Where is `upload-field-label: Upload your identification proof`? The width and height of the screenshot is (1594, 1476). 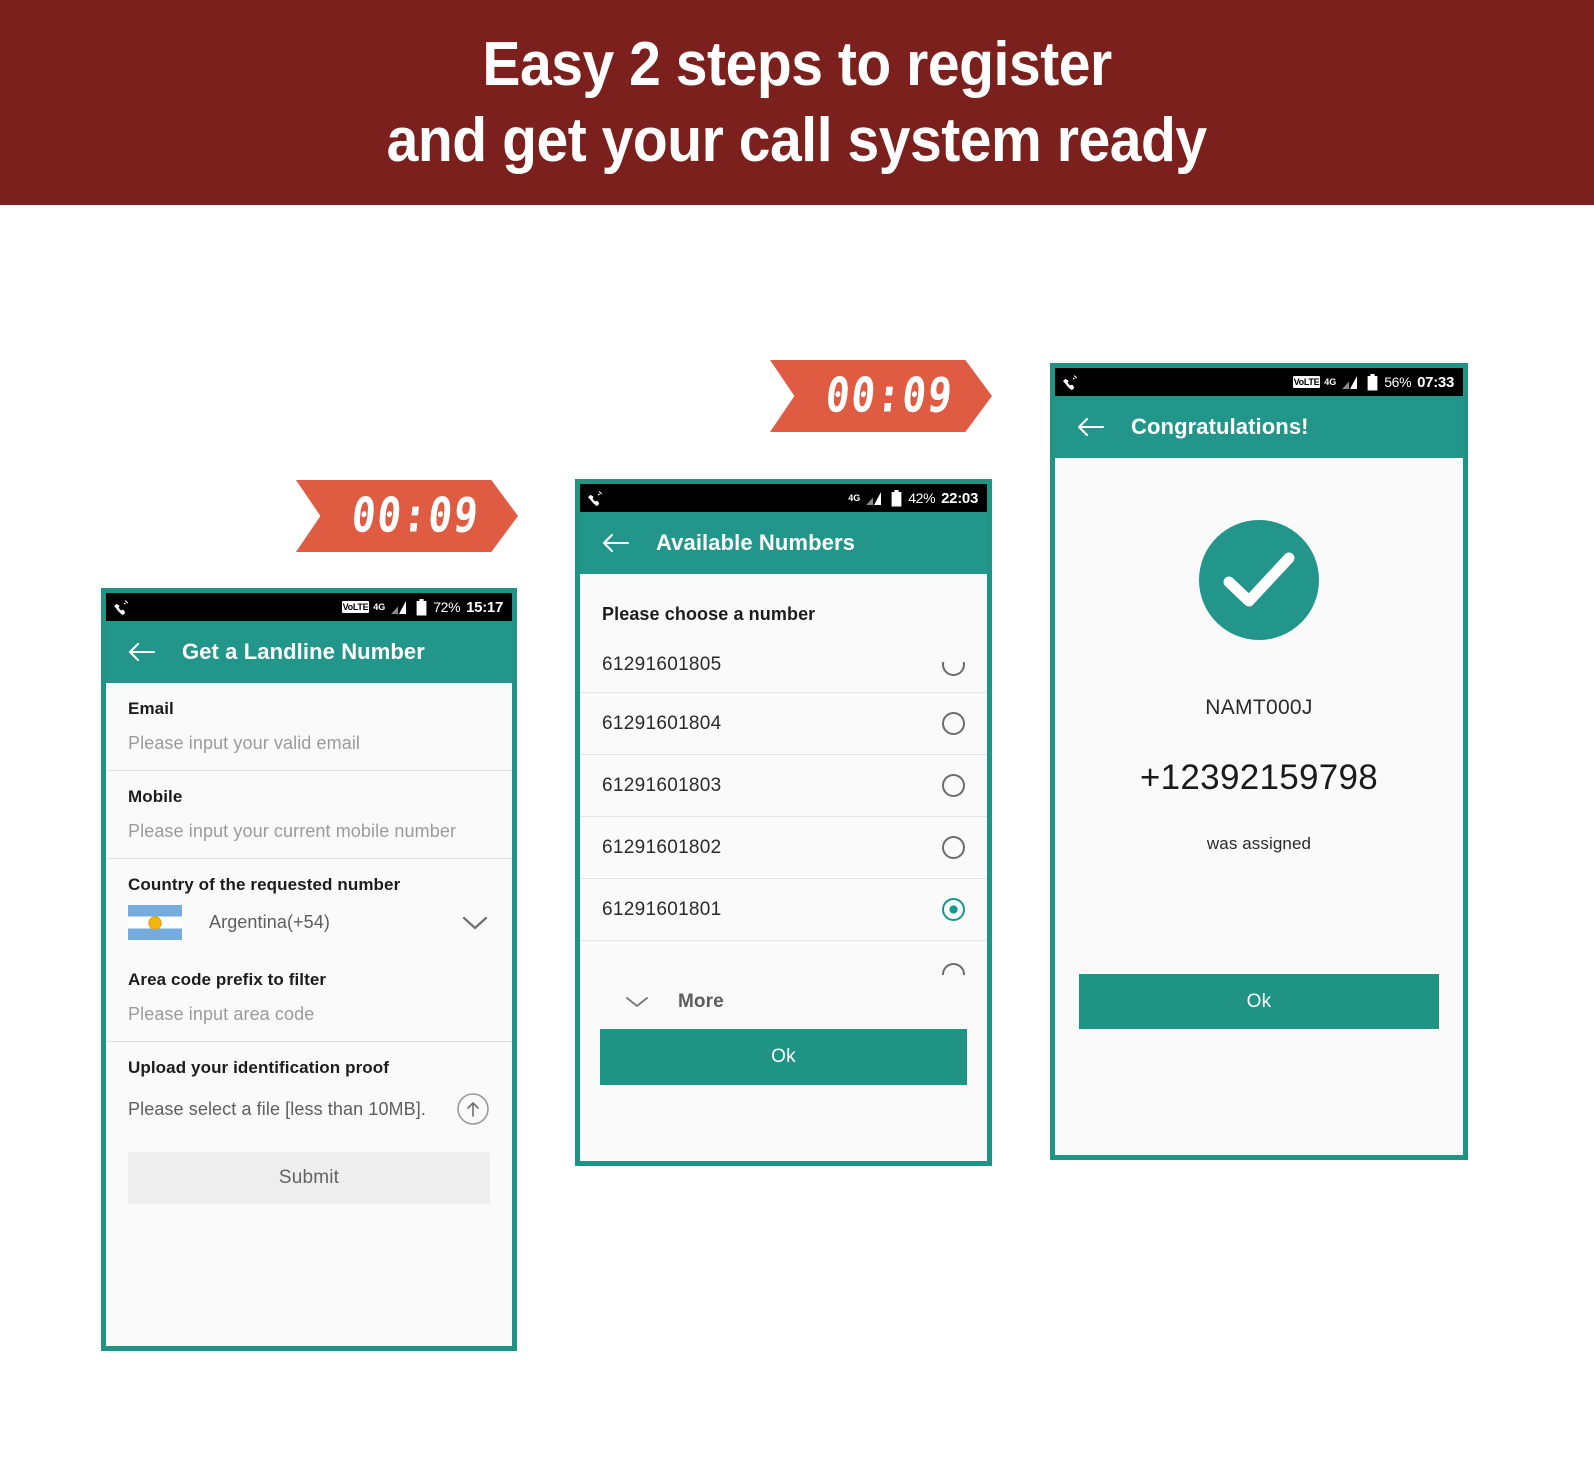
upload-field-label: Upload your identification proof is located at coordinates (259, 1067).